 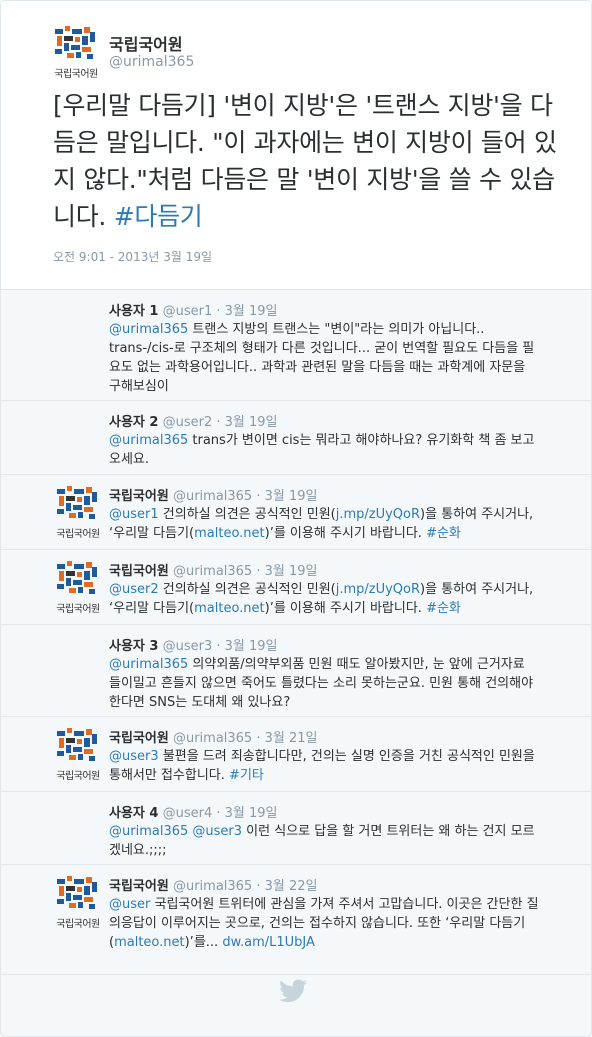 I want to click on mention-link: @user1, so click(x=134, y=514).